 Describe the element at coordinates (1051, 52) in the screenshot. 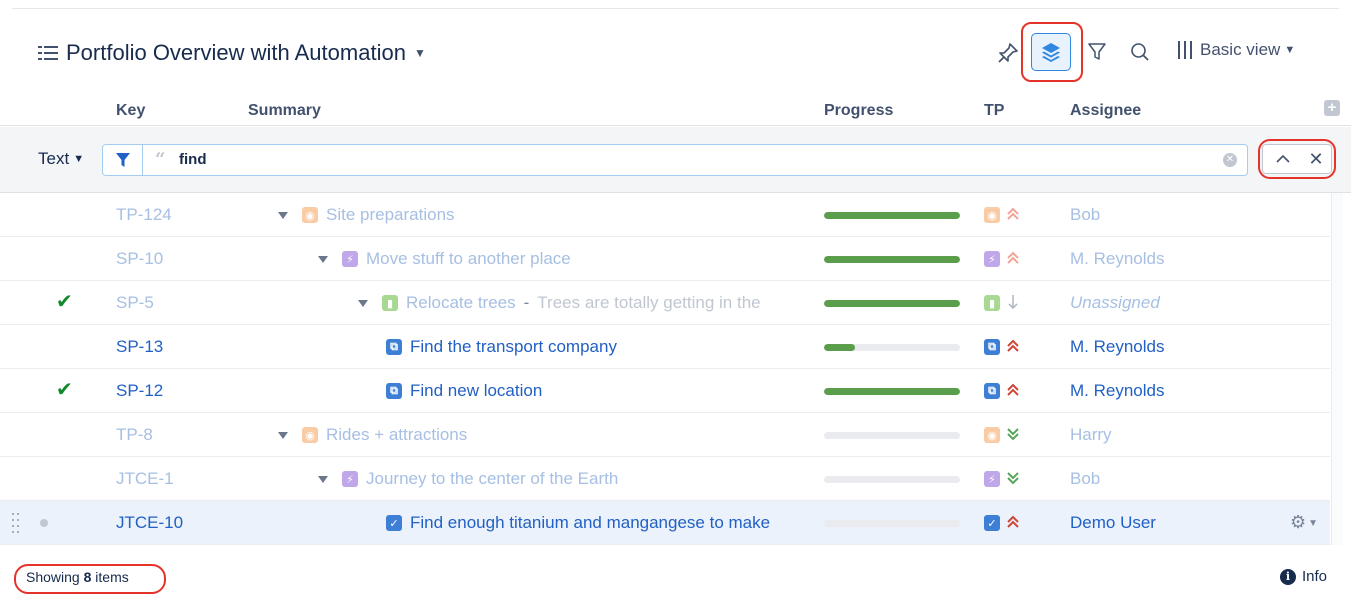

I see `hierarchy-toggle-button` at that location.